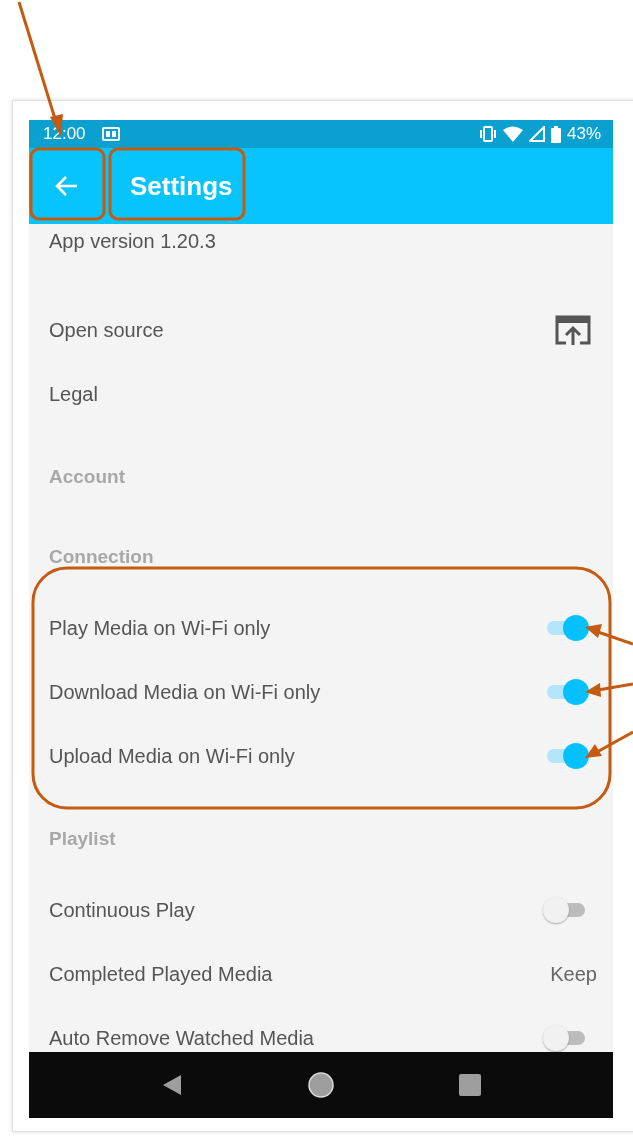 This screenshot has width=633, height=1138. What do you see at coordinates (185, 692) in the screenshot?
I see `setting-label: Download Media on Wi-Fi only` at bounding box center [185, 692].